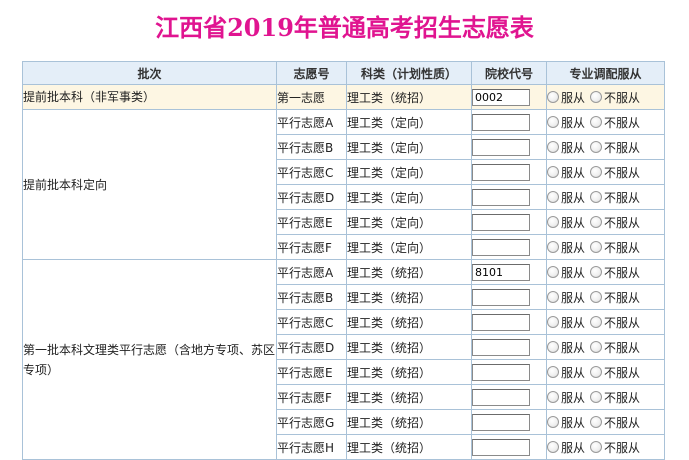 Image resolution: width=689 pixels, height=460 pixels. I want to click on type-cell: 理工类（定向）, so click(409, 122).